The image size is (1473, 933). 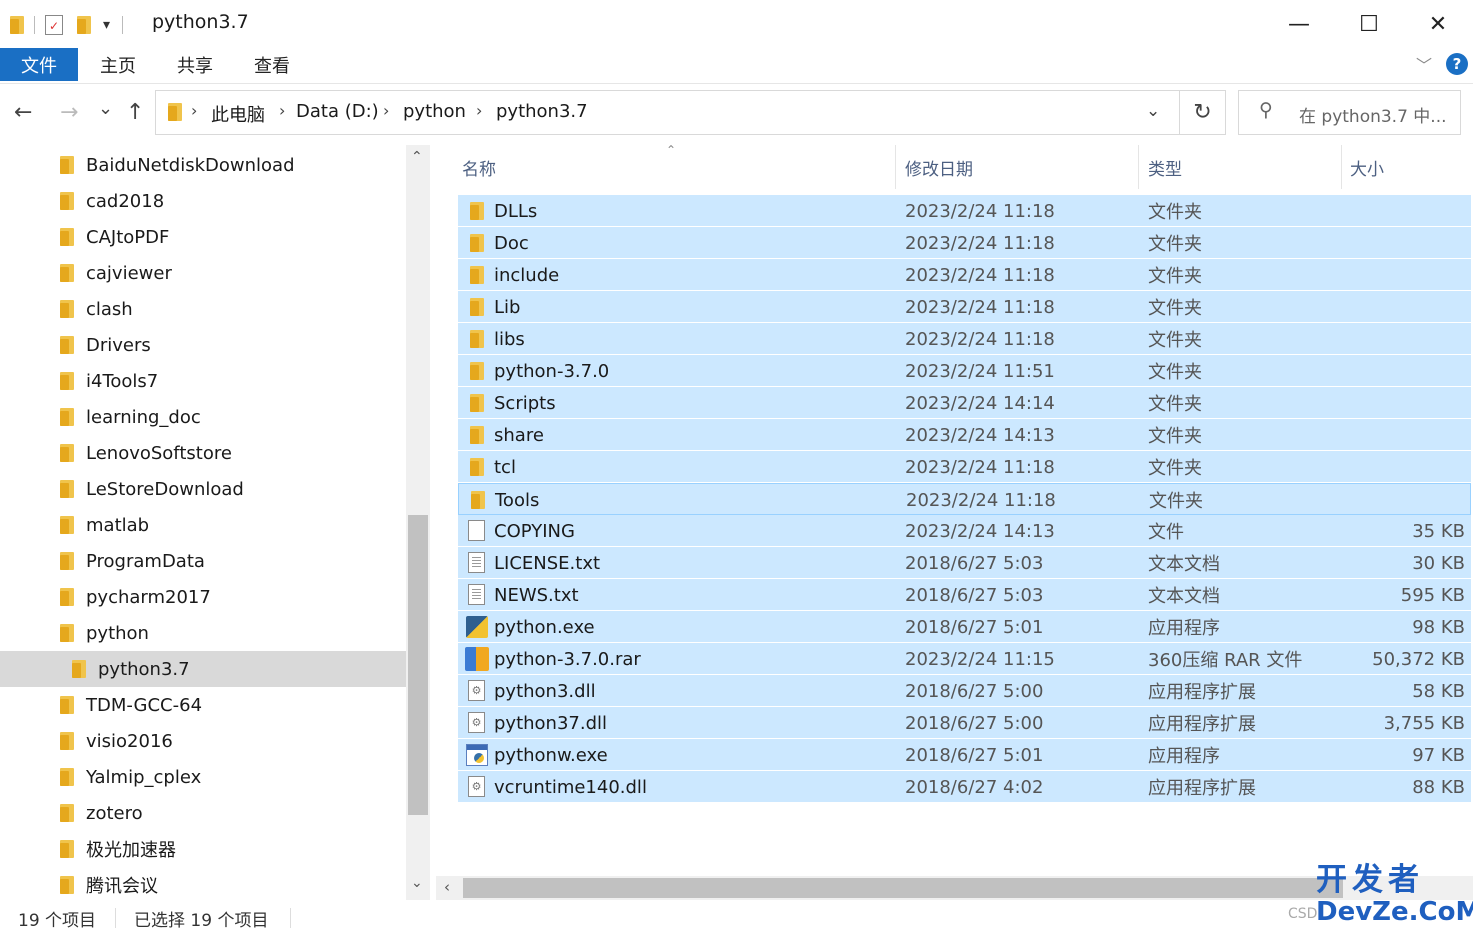 I want to click on maximize-button: ☐, so click(x=1369, y=24).